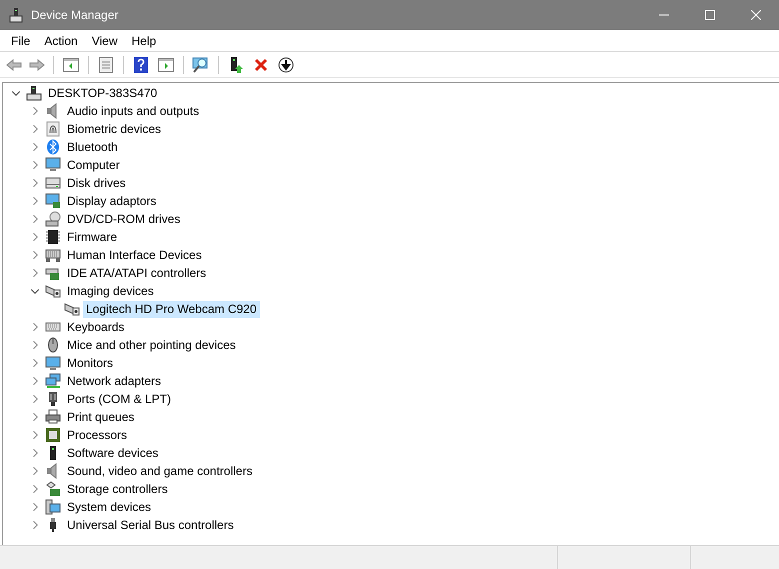 The height and width of the screenshot is (569, 779). Describe the element at coordinates (124, 219) in the screenshot. I see `tree-item: DVD/CD-ROM drives` at that location.